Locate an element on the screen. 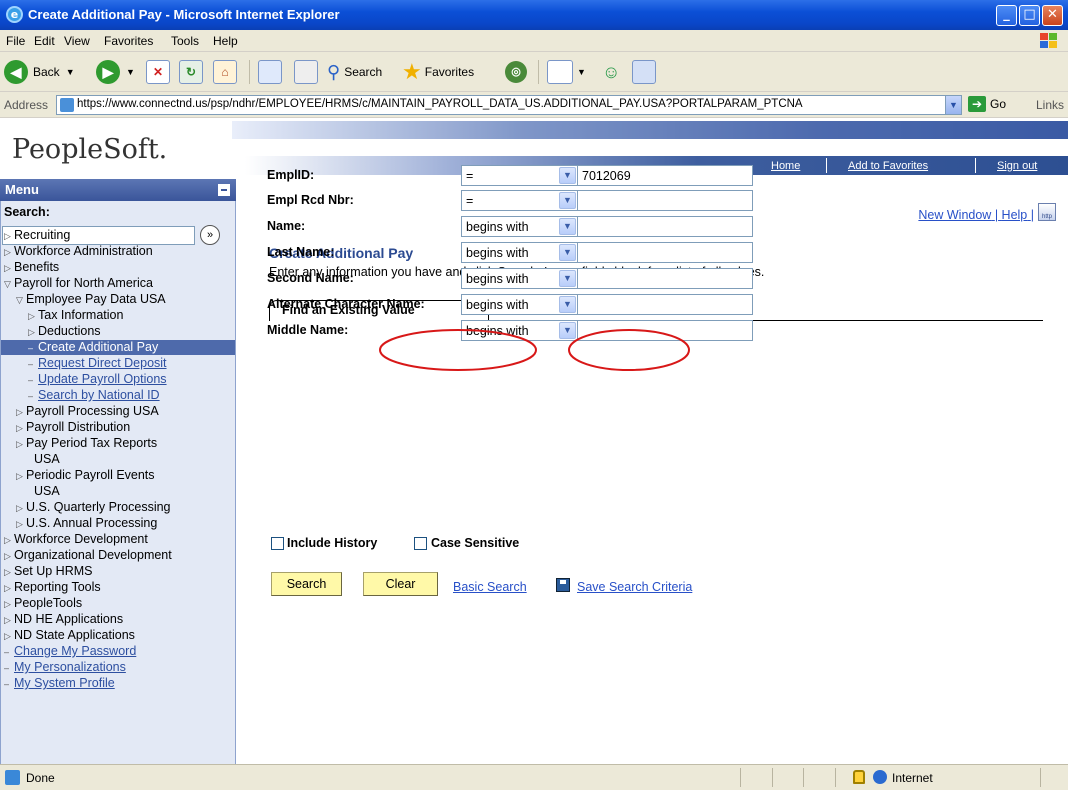 The height and width of the screenshot is (790, 1068). home-button: ⌂ is located at coordinates (225, 72).